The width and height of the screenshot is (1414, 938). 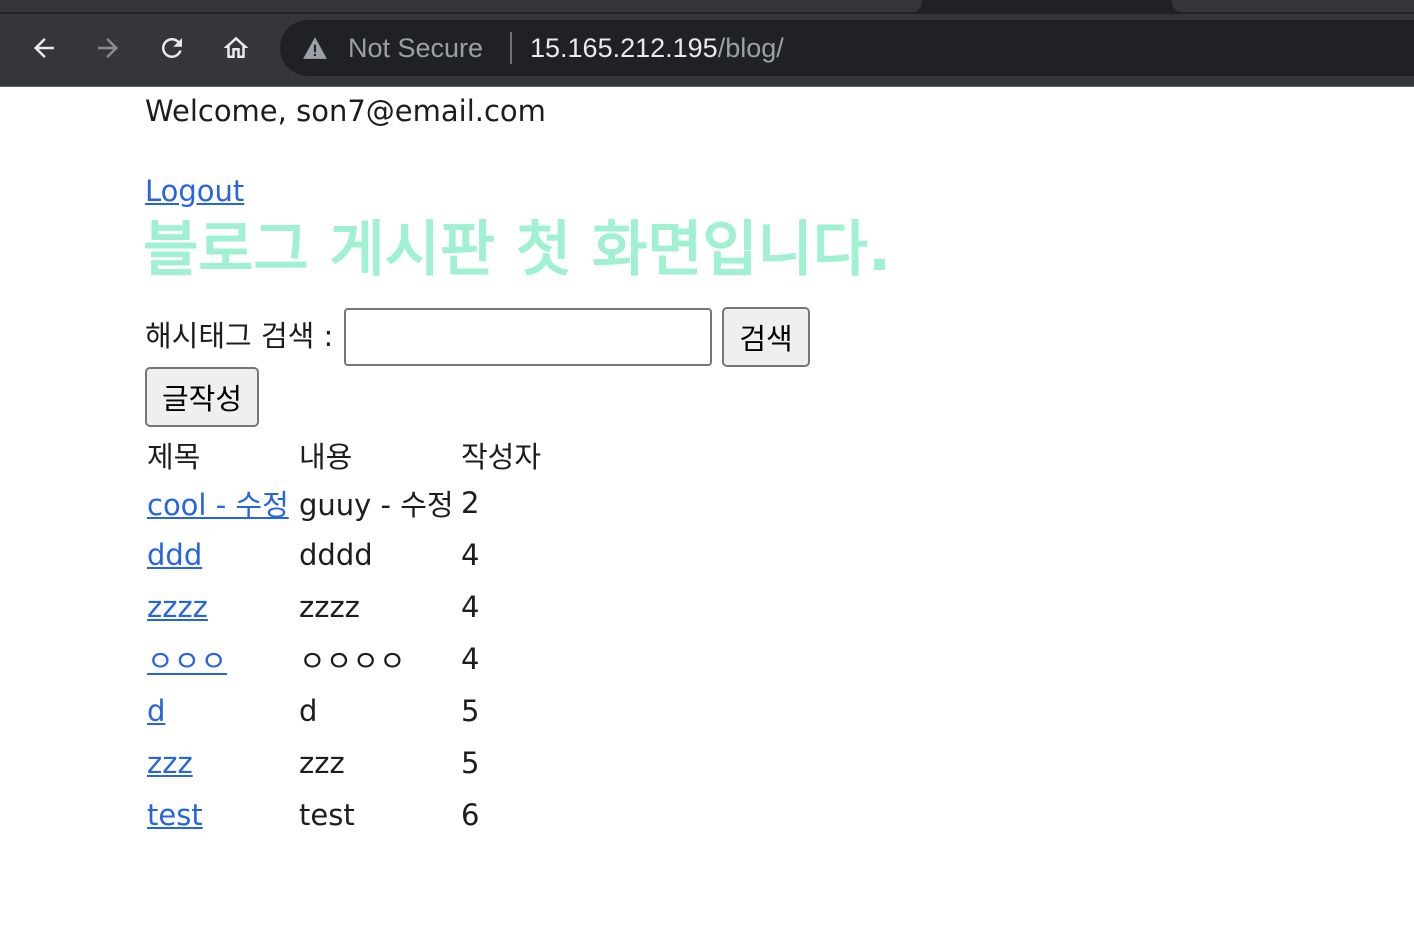 I want to click on post-title-cell: cool - 수정, so click(x=222, y=503).